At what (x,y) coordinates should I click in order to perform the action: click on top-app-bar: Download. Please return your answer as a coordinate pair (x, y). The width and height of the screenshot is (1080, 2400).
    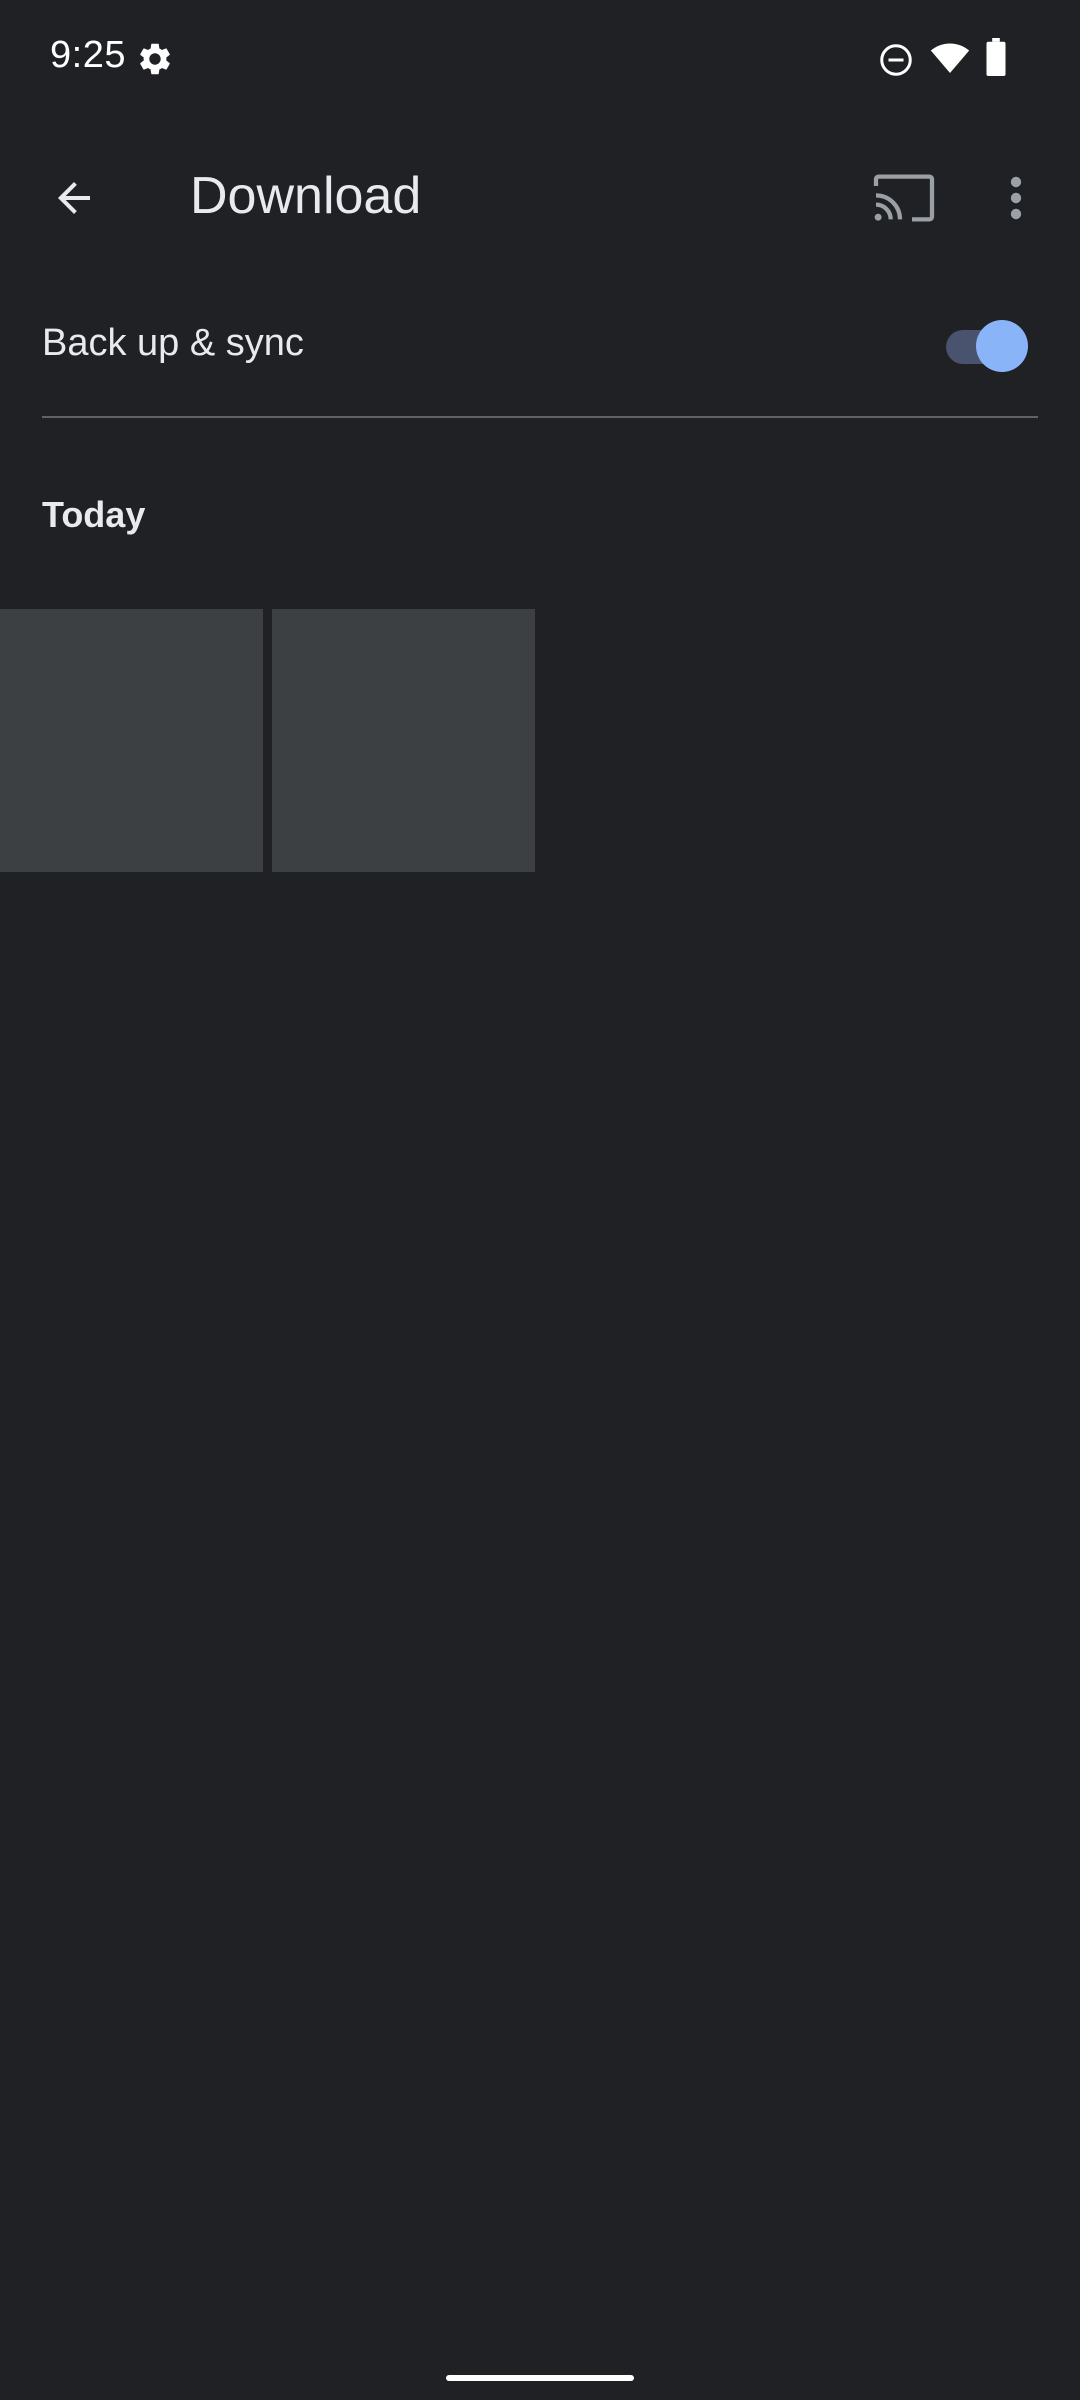
    Looking at the image, I should click on (540, 197).